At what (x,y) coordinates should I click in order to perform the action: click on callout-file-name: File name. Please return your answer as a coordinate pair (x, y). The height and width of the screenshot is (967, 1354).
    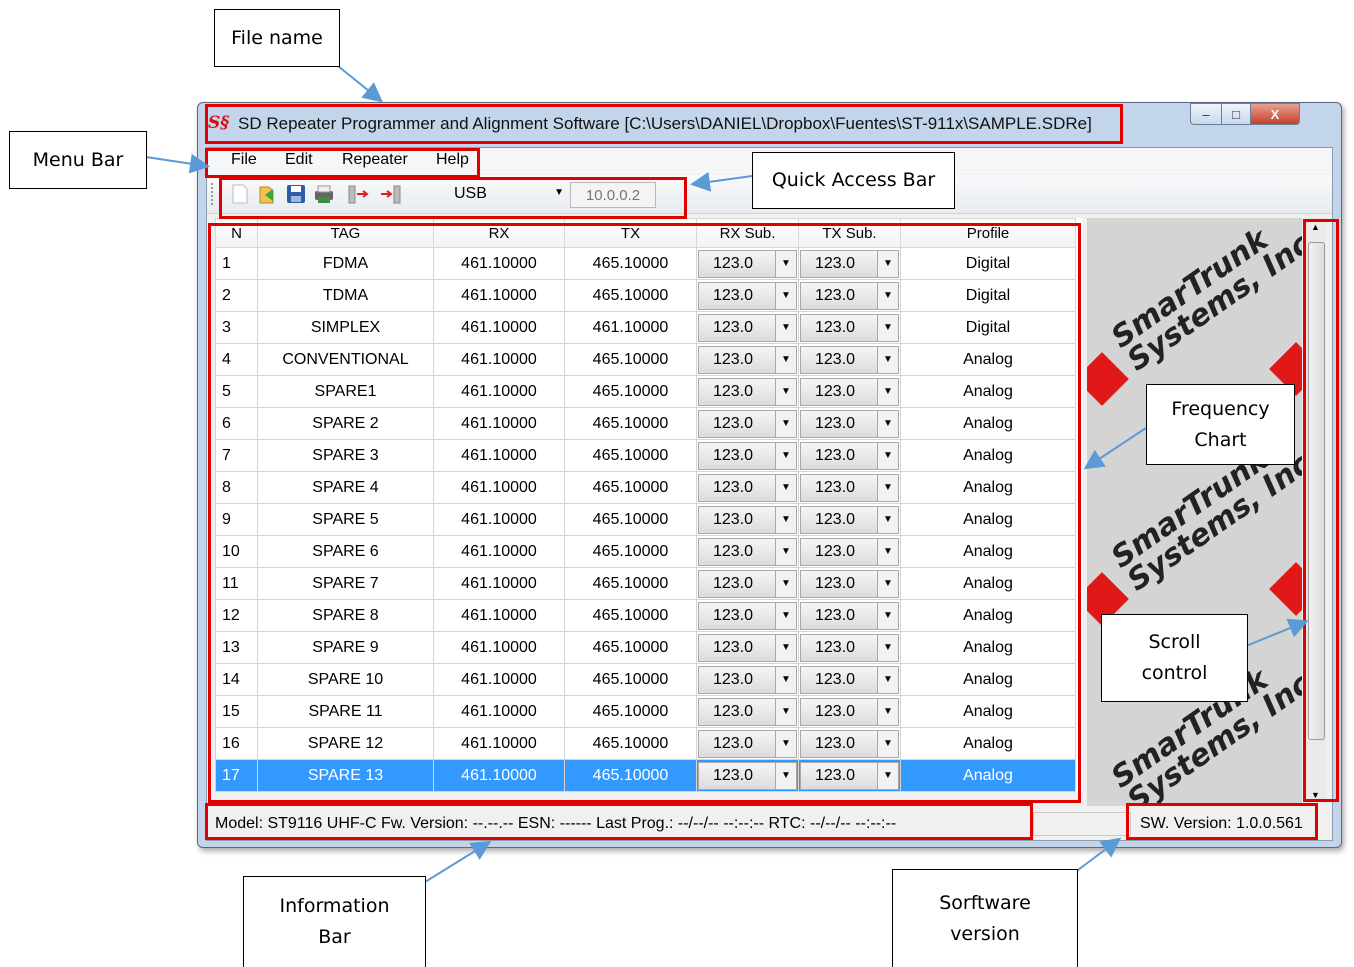
    Looking at the image, I should click on (277, 38).